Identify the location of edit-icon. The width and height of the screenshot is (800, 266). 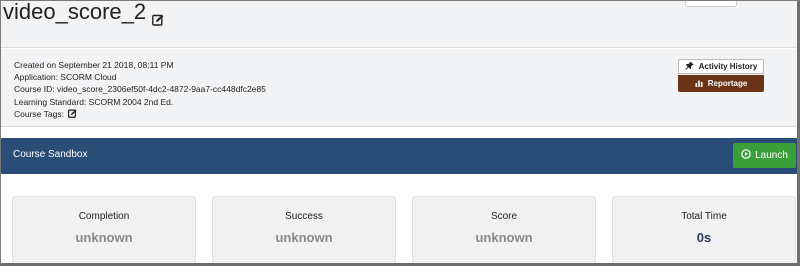
(158, 16).